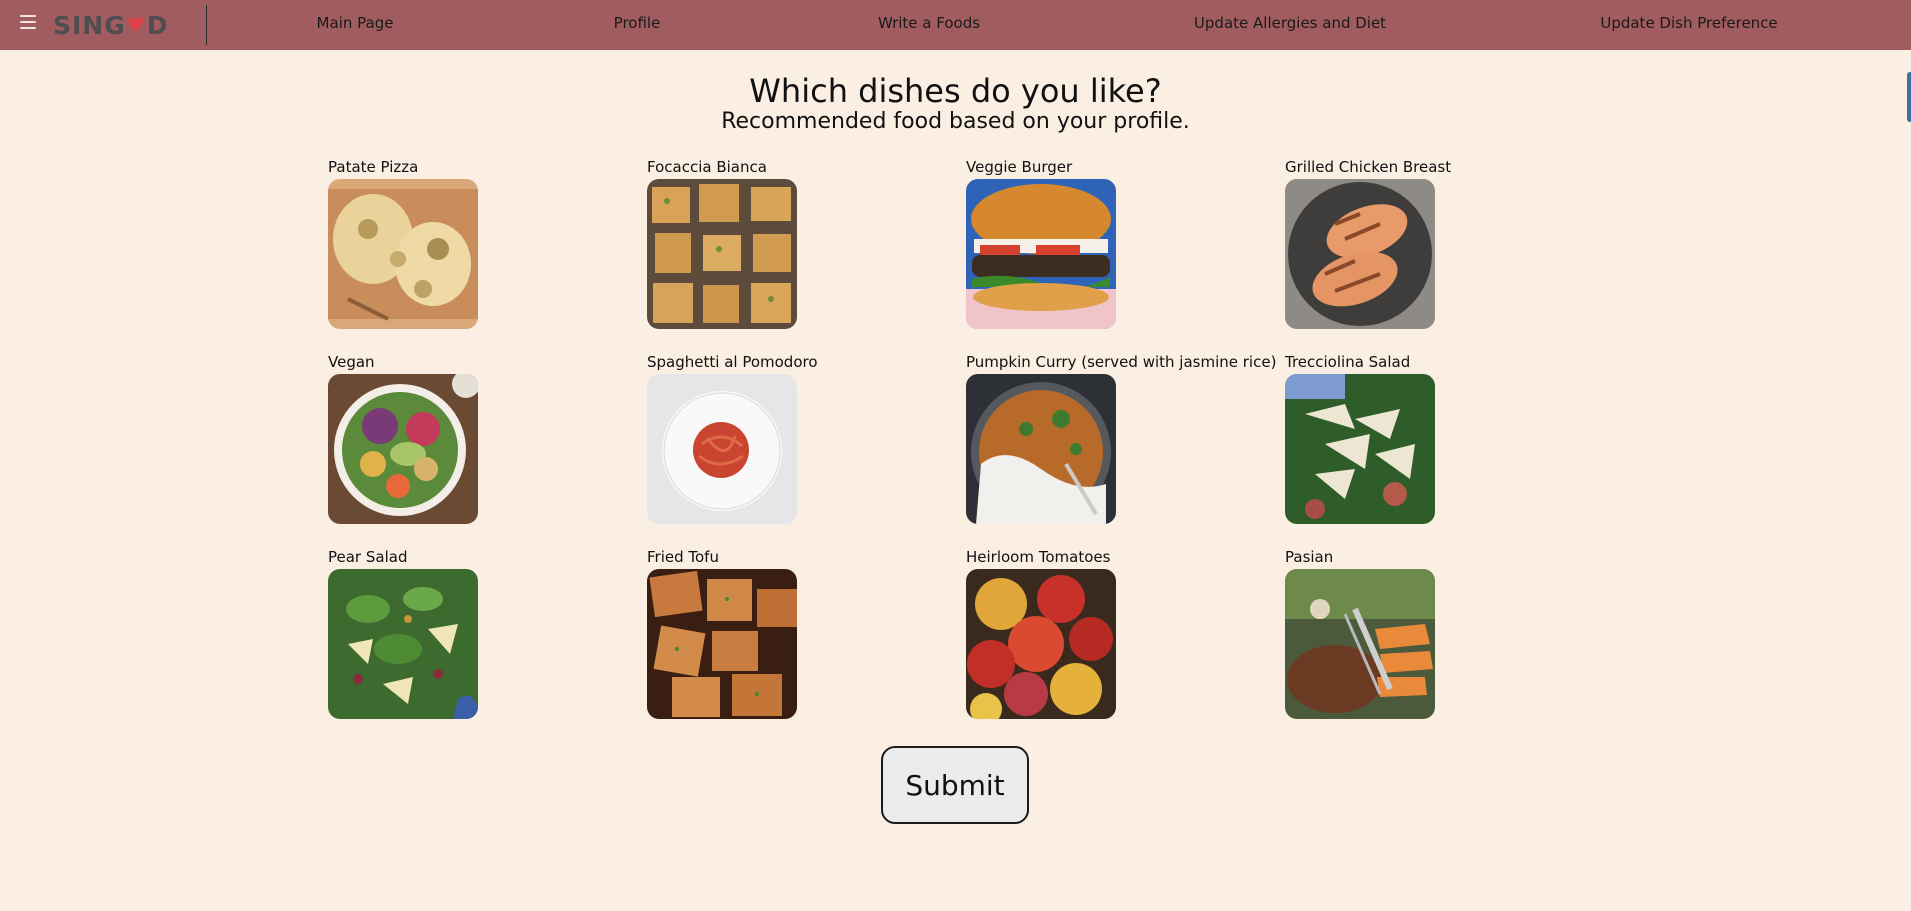 The width and height of the screenshot is (1911, 911). Describe the element at coordinates (1125, 449) in the screenshot. I see `dish-card: Pumpkin Curry (served with jasmine rice)` at that location.